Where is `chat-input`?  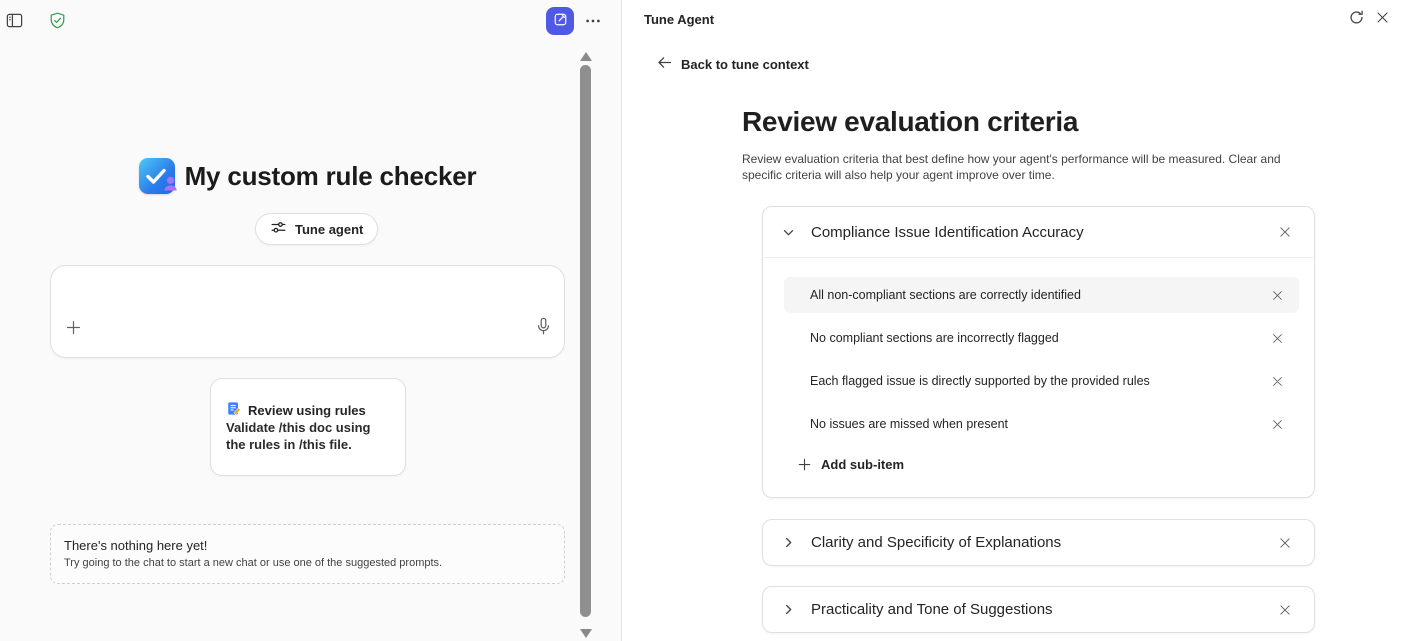 chat-input is located at coordinates (307, 311).